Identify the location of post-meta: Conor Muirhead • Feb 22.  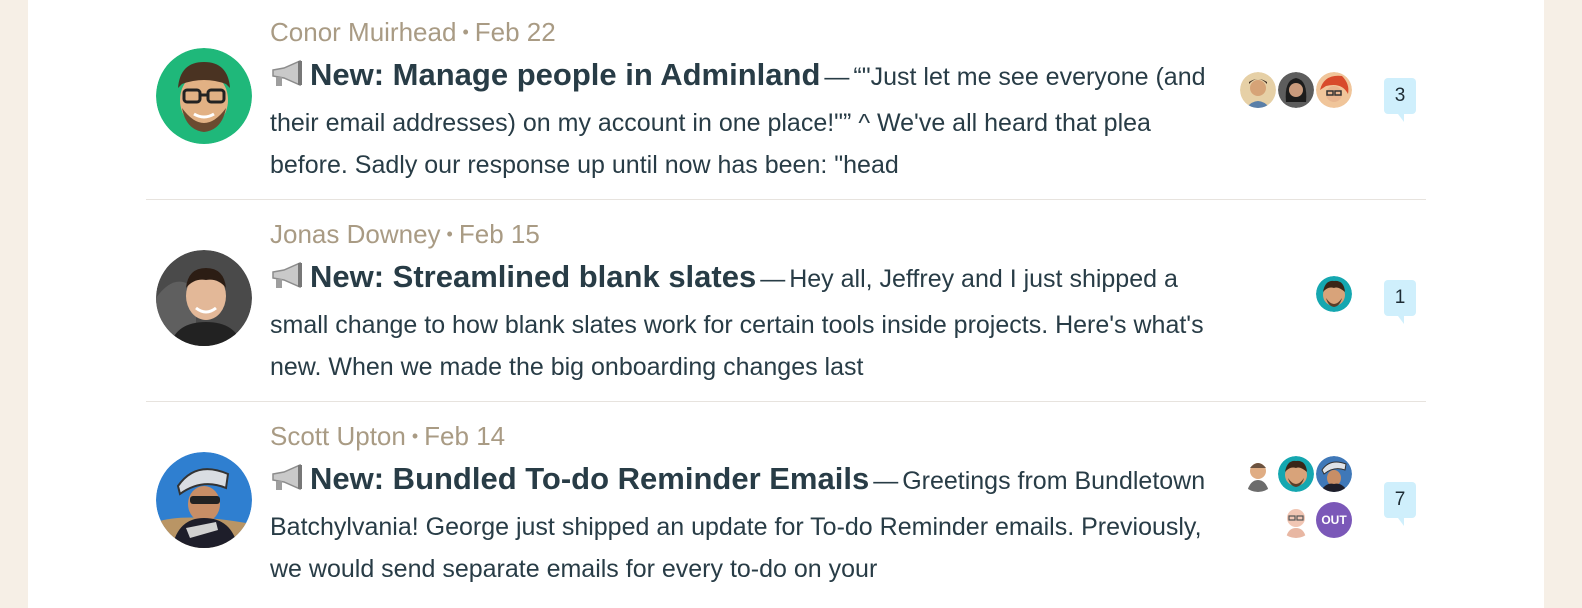
(413, 32).